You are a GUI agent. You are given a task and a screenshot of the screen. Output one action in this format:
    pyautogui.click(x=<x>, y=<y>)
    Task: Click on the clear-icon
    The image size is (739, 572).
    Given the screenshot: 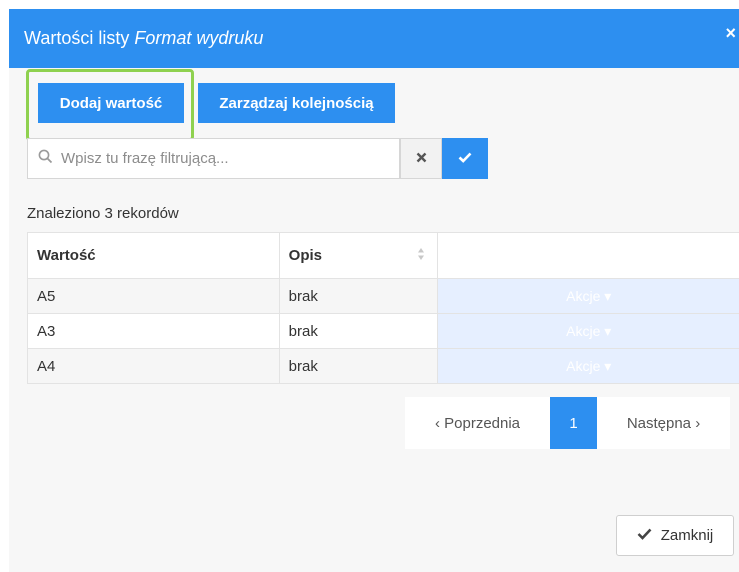 What is the action you would take?
    pyautogui.click(x=421, y=159)
    